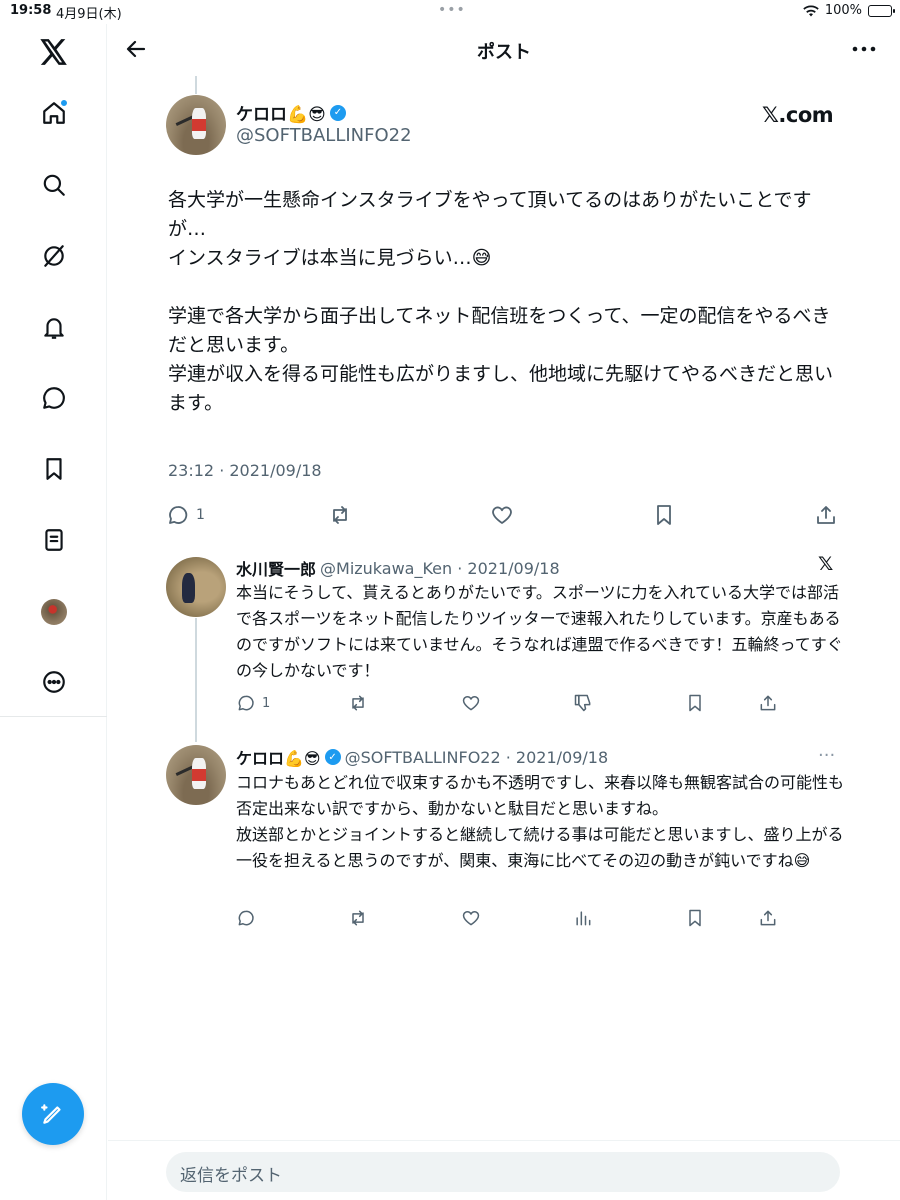 This screenshot has height=1200, width=900. I want to click on compose-post-button, so click(53, 1114).